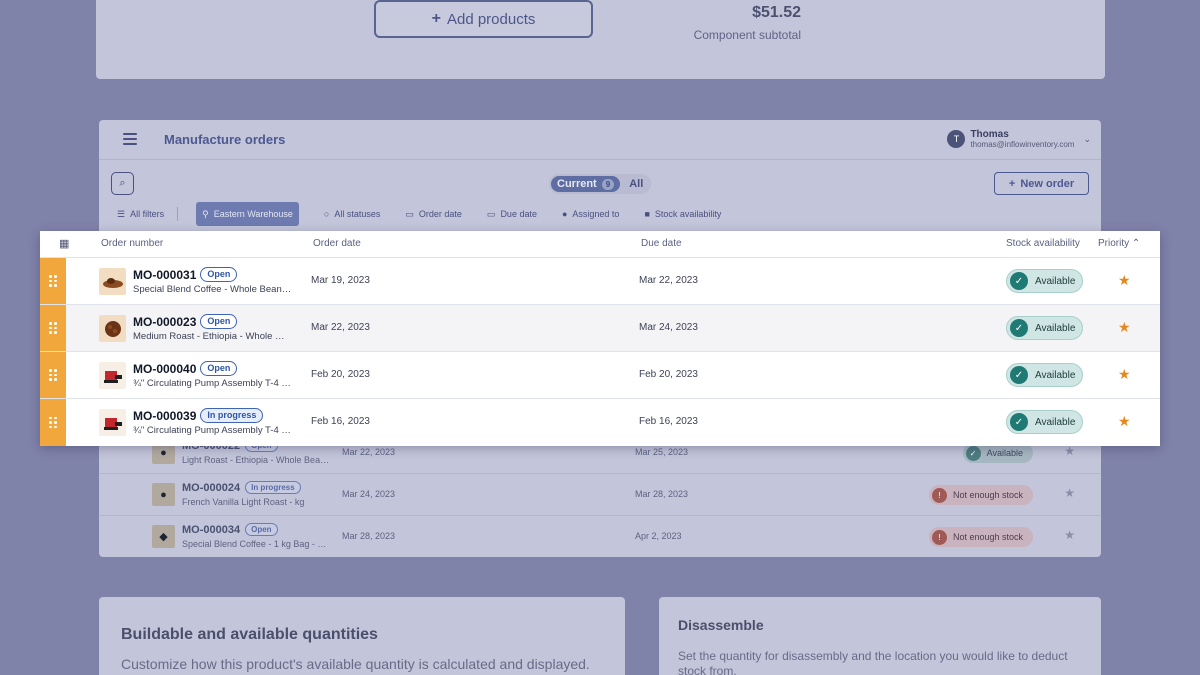 The height and width of the screenshot is (675, 1200). Describe the element at coordinates (668, 327) in the screenshot. I see `due-date: Mar 24, 2023` at that location.